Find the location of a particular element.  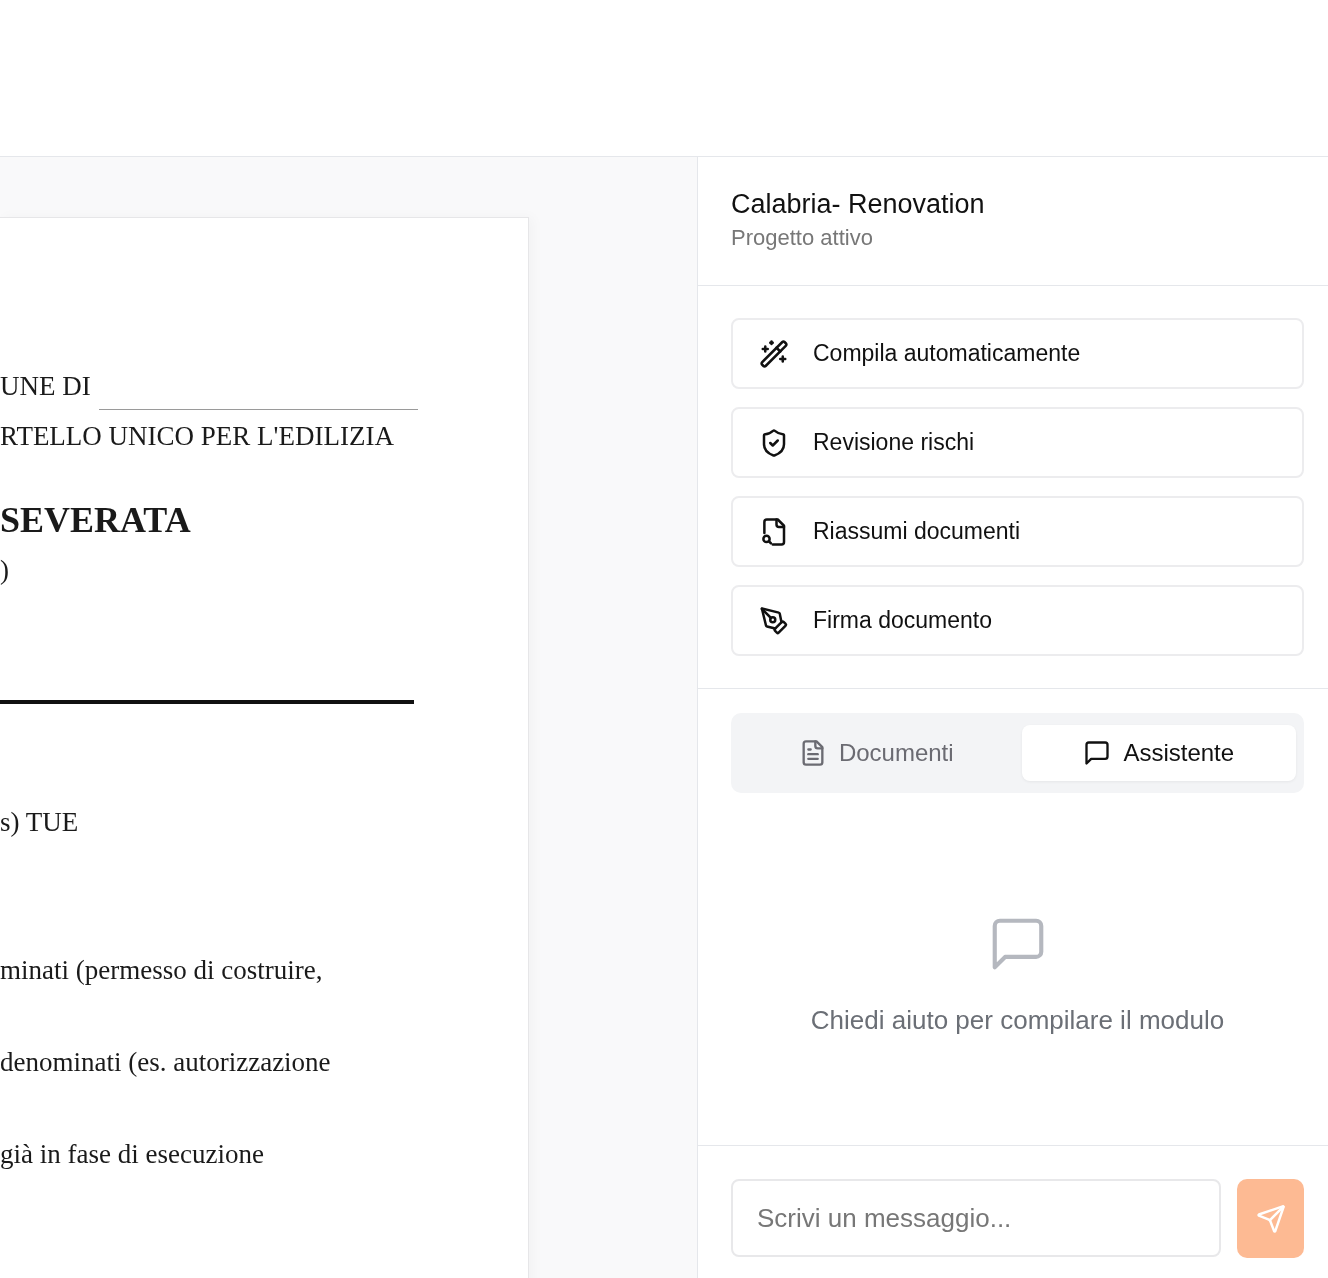

fill-in-line is located at coordinates (258, 409).